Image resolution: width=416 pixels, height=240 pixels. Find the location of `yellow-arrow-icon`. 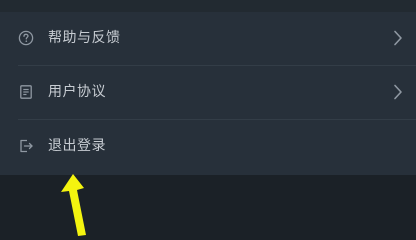

yellow-arrow-icon is located at coordinates (73, 205).